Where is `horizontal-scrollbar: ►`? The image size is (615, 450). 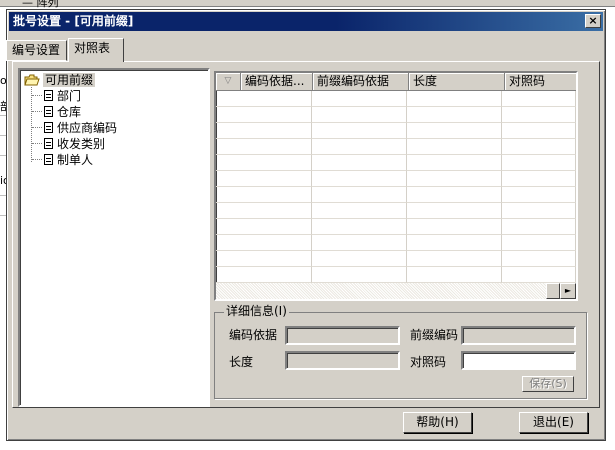 horizontal-scrollbar: ► is located at coordinates (396, 291).